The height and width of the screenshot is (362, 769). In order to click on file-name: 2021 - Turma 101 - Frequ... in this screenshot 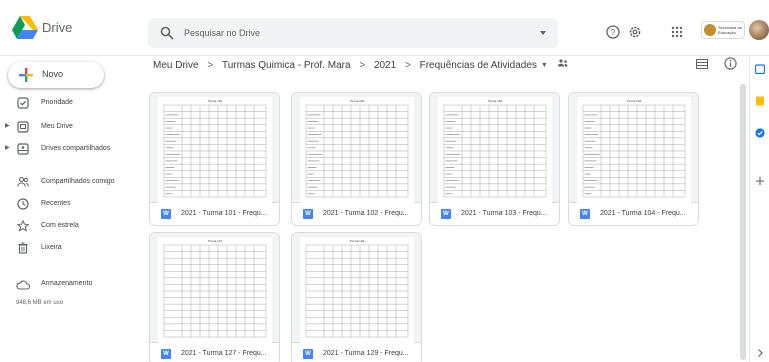, I will do `click(224, 213)`.